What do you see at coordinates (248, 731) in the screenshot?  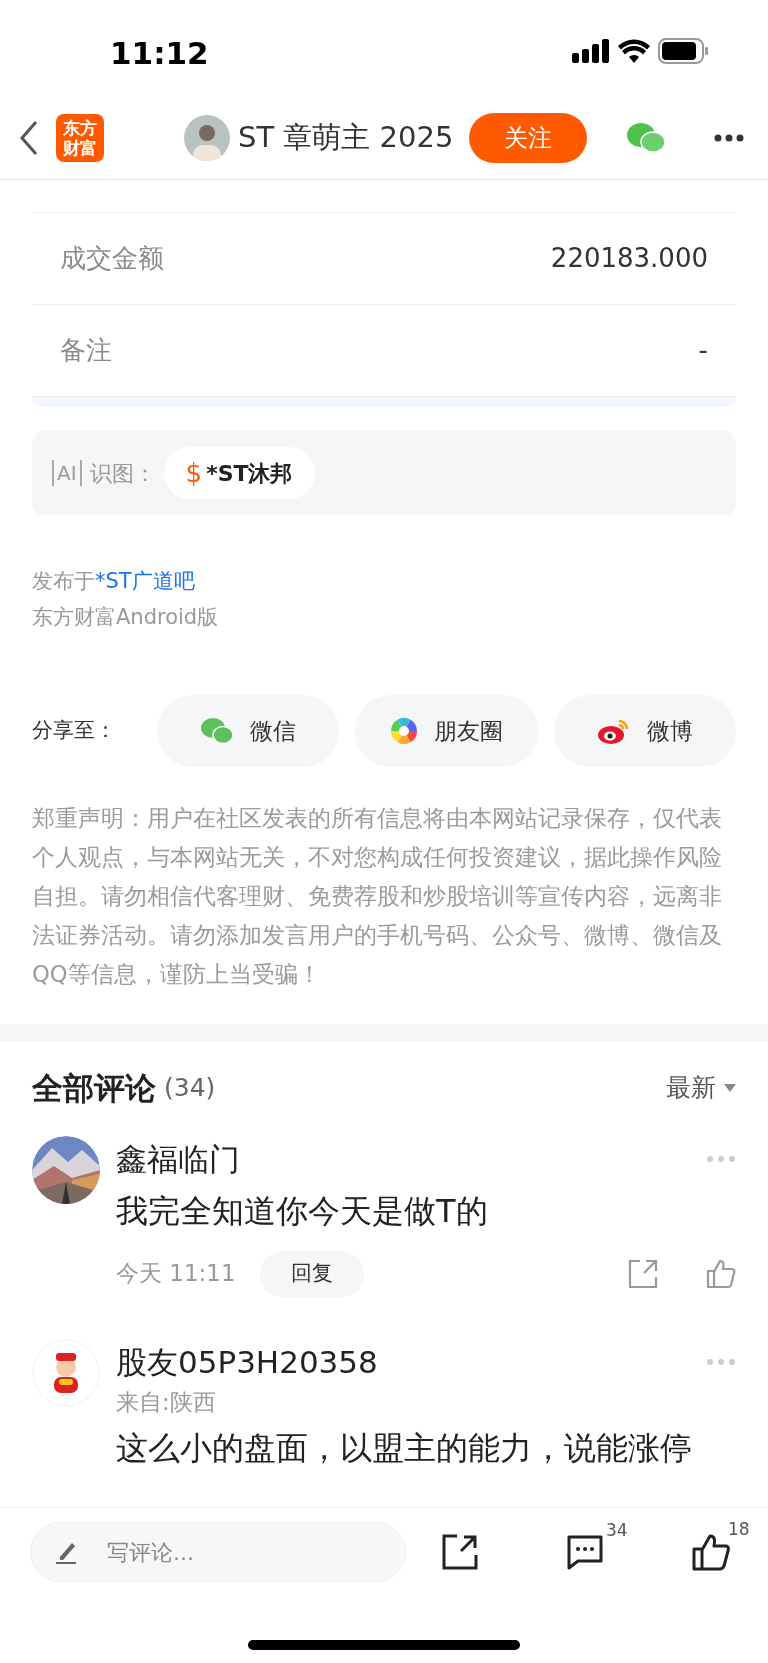 I see `share-wechat-button: 微信` at bounding box center [248, 731].